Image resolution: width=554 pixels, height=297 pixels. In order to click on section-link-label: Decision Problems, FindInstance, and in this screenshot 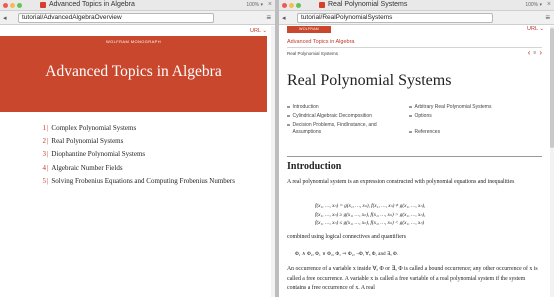, I will do `click(335, 125)`.